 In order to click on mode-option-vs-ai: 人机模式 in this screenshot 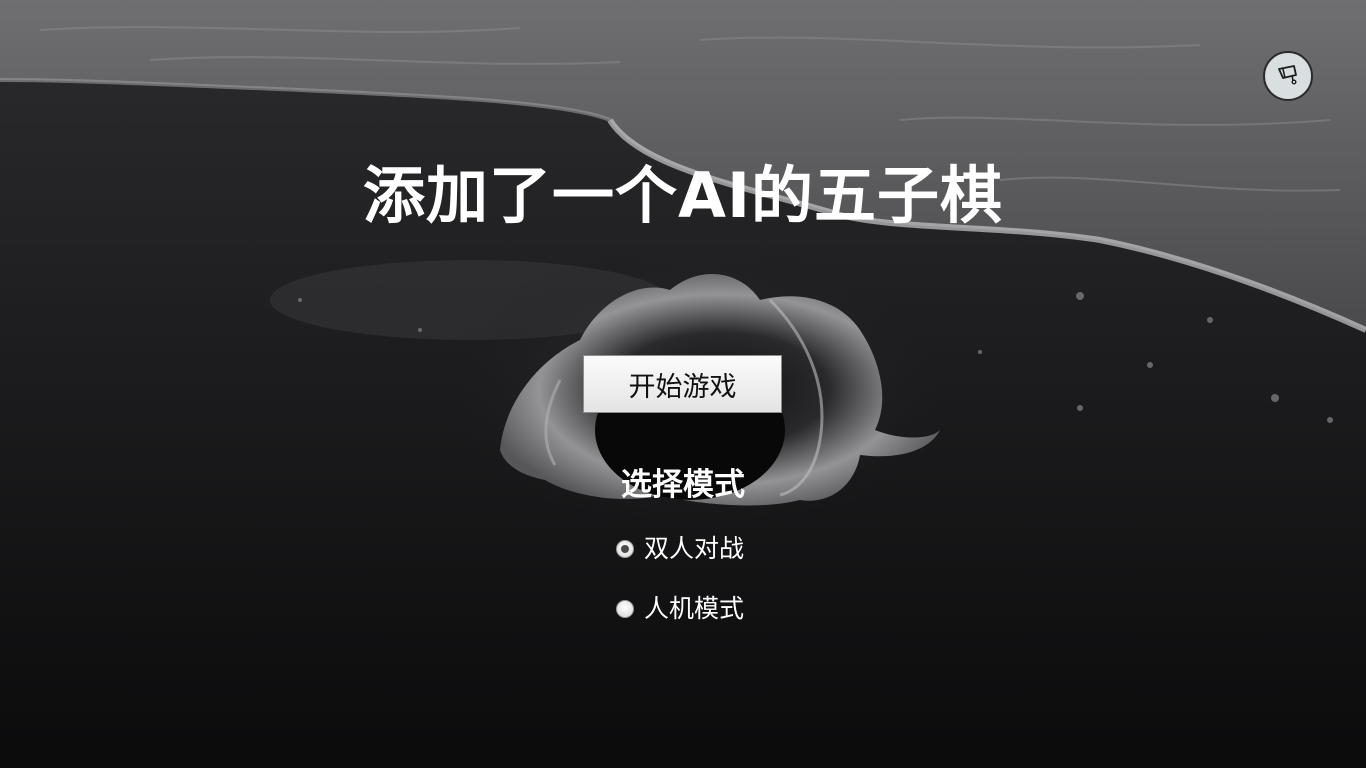, I will do `click(679, 609)`.